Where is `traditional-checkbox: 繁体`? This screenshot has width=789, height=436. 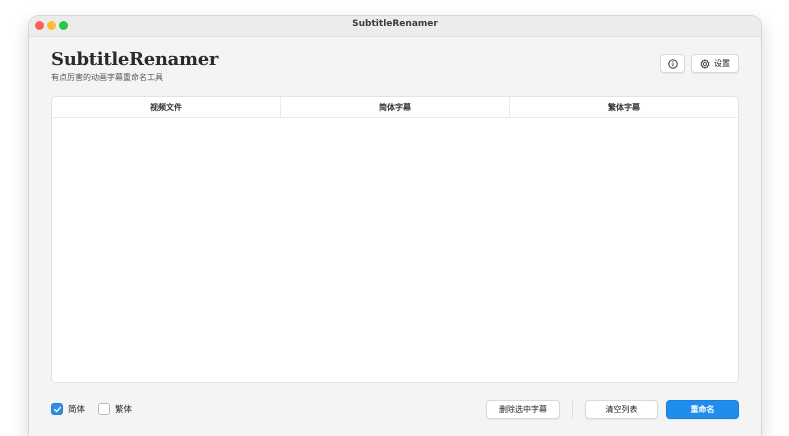 traditional-checkbox: 繁体 is located at coordinates (115, 409).